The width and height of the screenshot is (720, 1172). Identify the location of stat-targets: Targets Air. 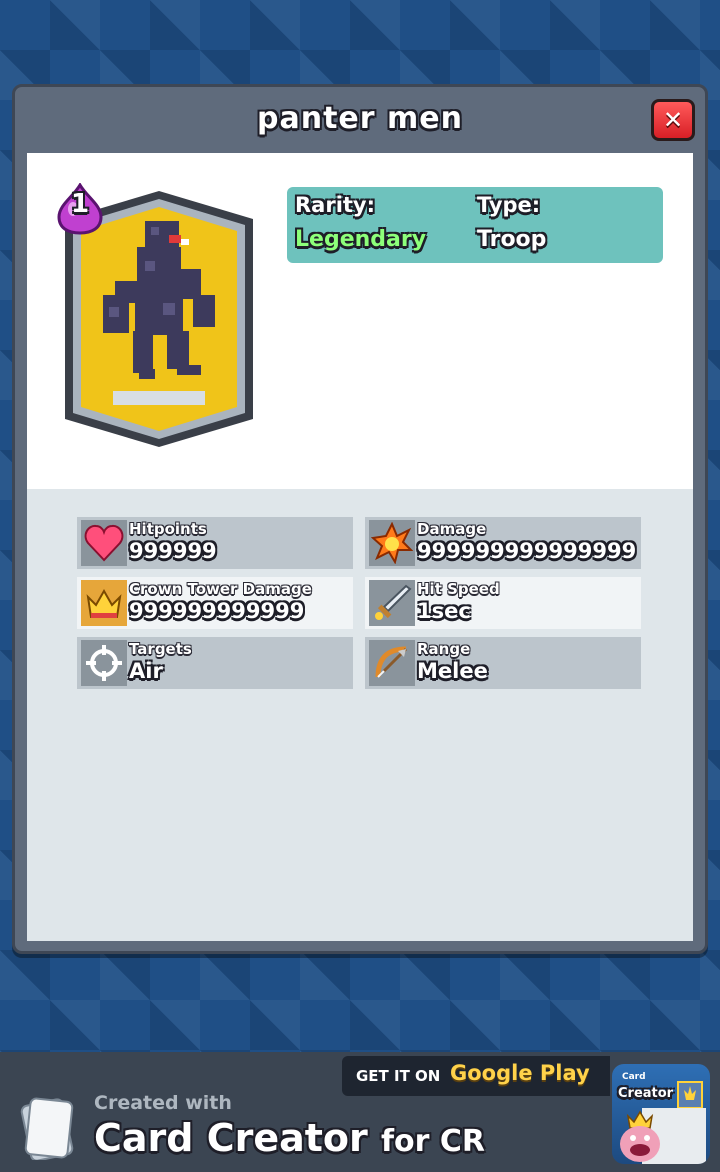
(215, 663).